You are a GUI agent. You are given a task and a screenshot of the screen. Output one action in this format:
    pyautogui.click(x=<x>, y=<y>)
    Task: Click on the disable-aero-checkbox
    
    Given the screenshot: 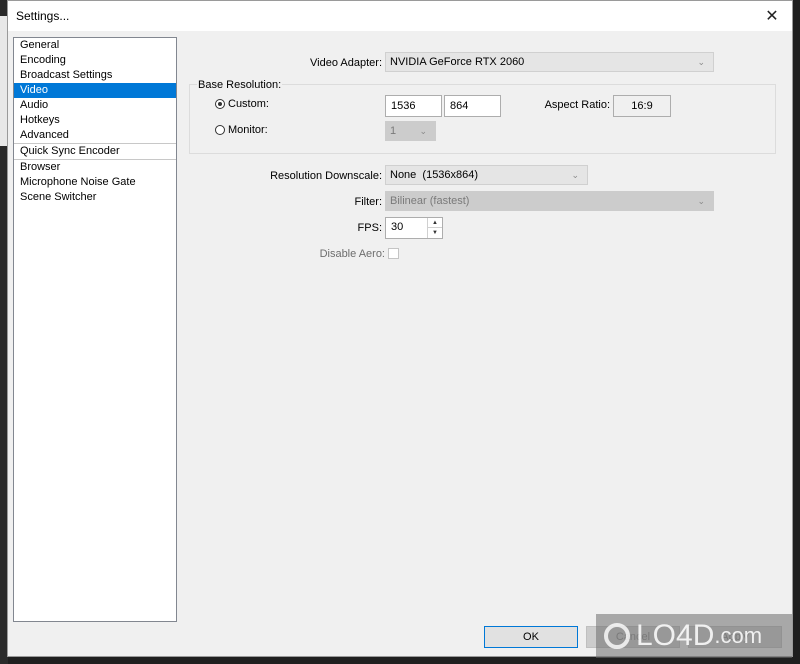 What is the action you would take?
    pyautogui.click(x=393, y=253)
    